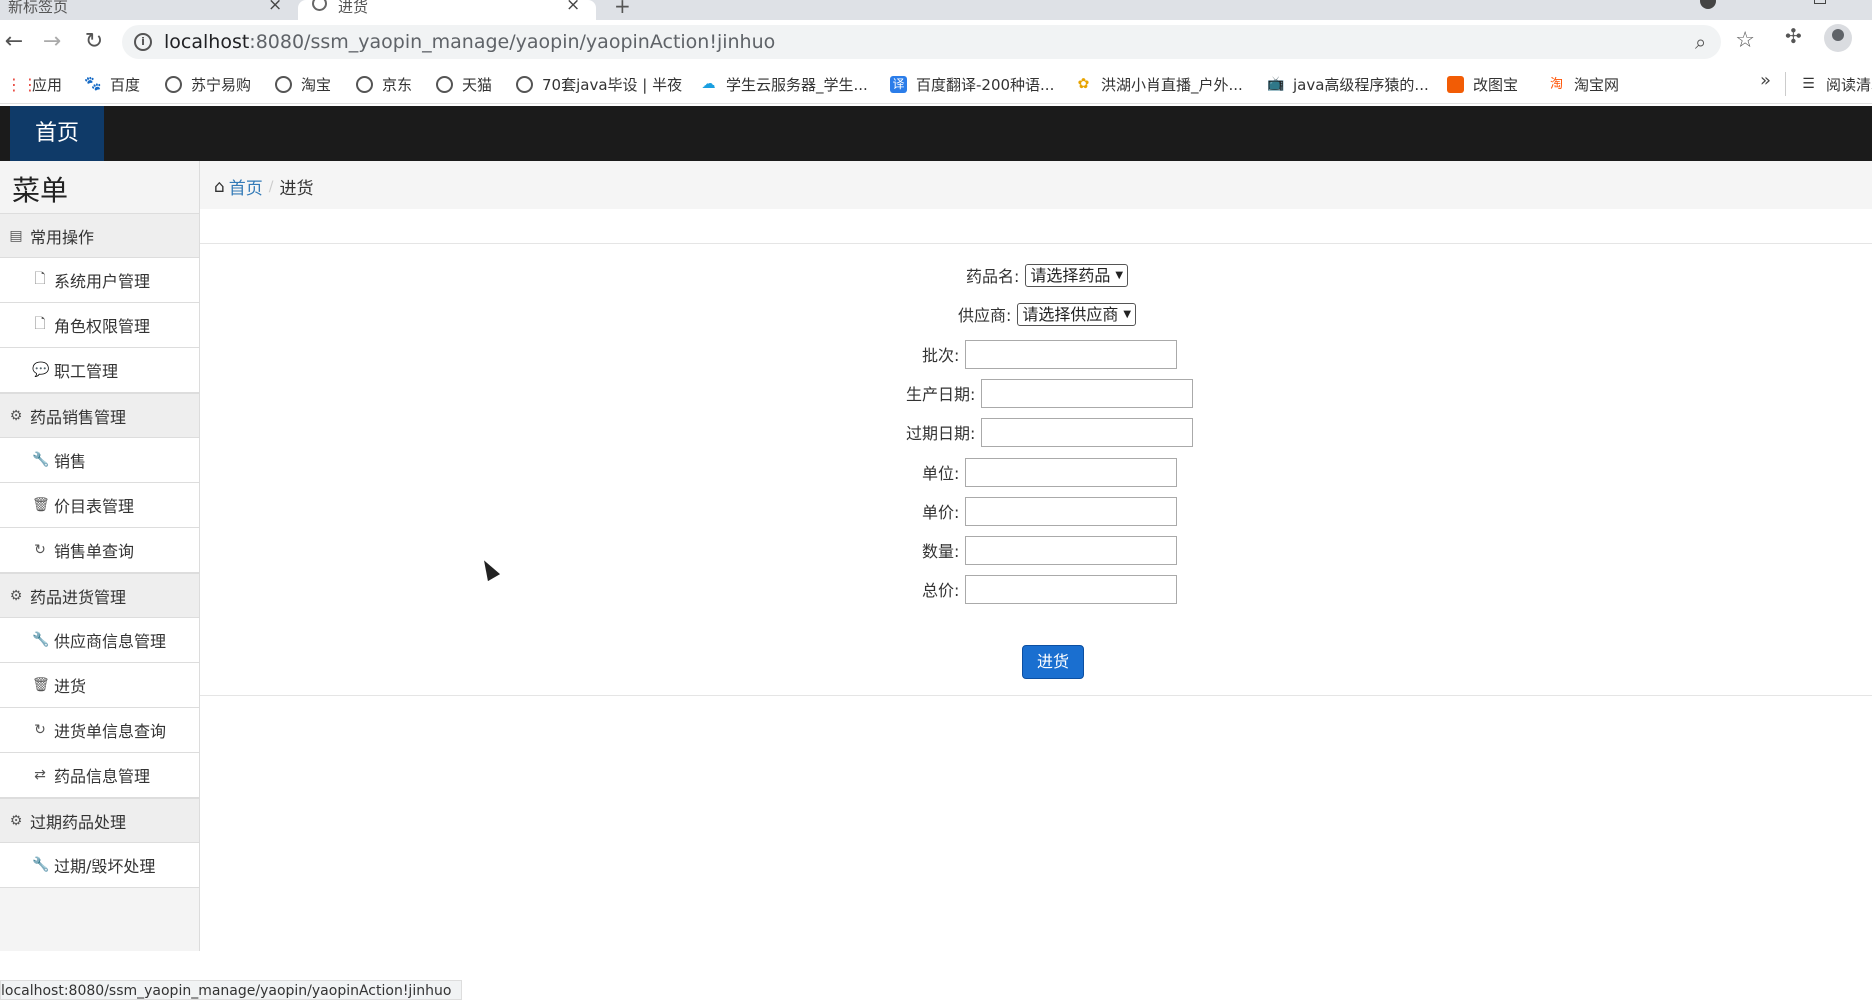 The image size is (1872, 1001). What do you see at coordinates (40, 550) in the screenshot?
I see `refresh-icon: ↻` at bounding box center [40, 550].